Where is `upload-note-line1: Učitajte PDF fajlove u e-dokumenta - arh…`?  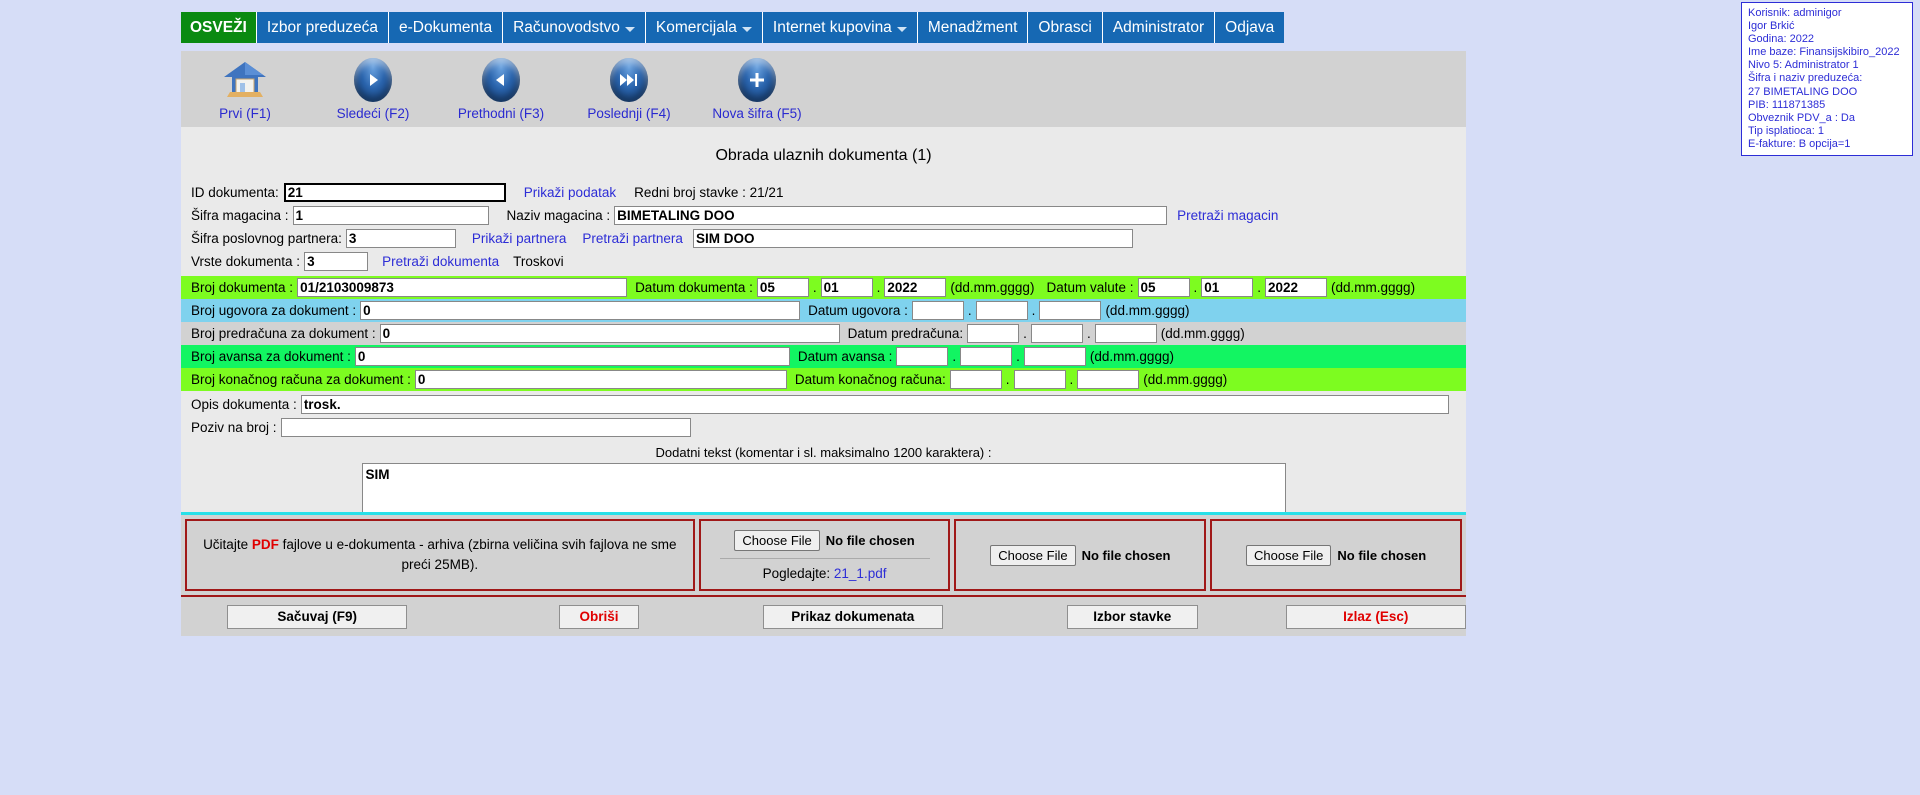 upload-note-line1: Učitajte PDF fajlove u e-dokumenta - arh… is located at coordinates (440, 545).